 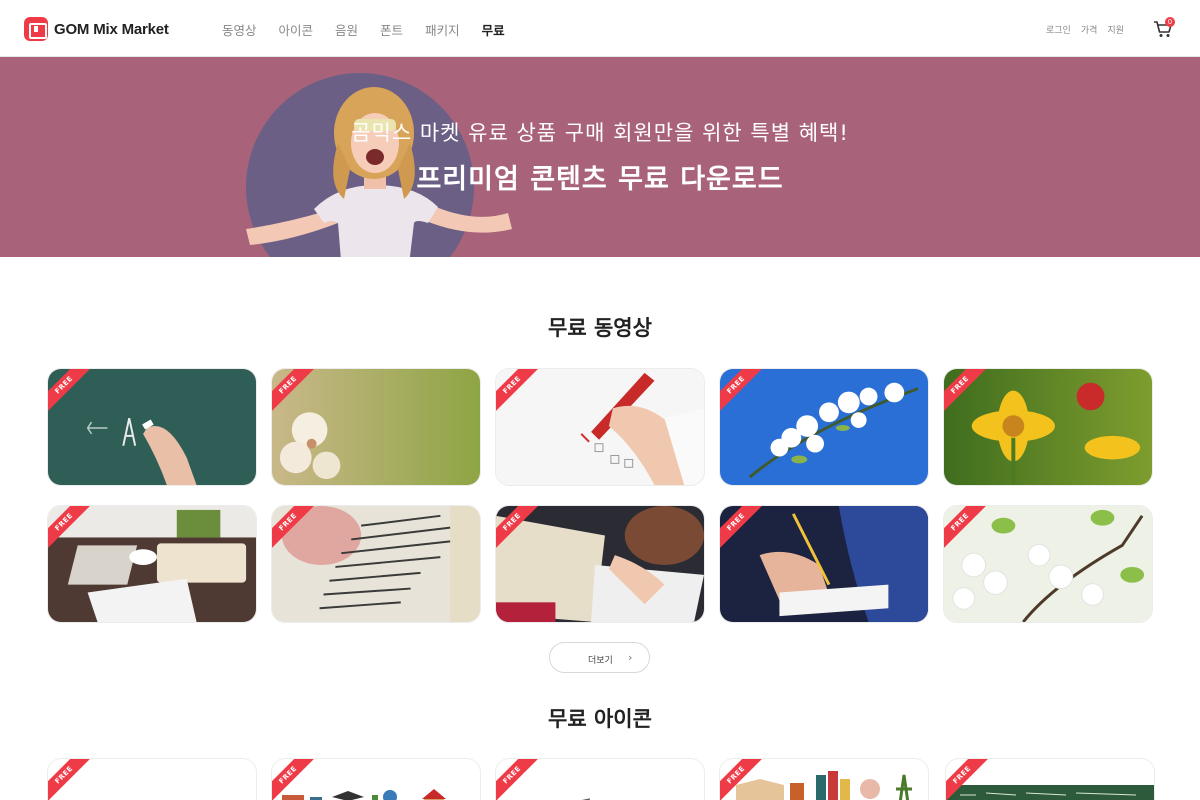 I want to click on cart-button: 0, so click(x=1164, y=28).